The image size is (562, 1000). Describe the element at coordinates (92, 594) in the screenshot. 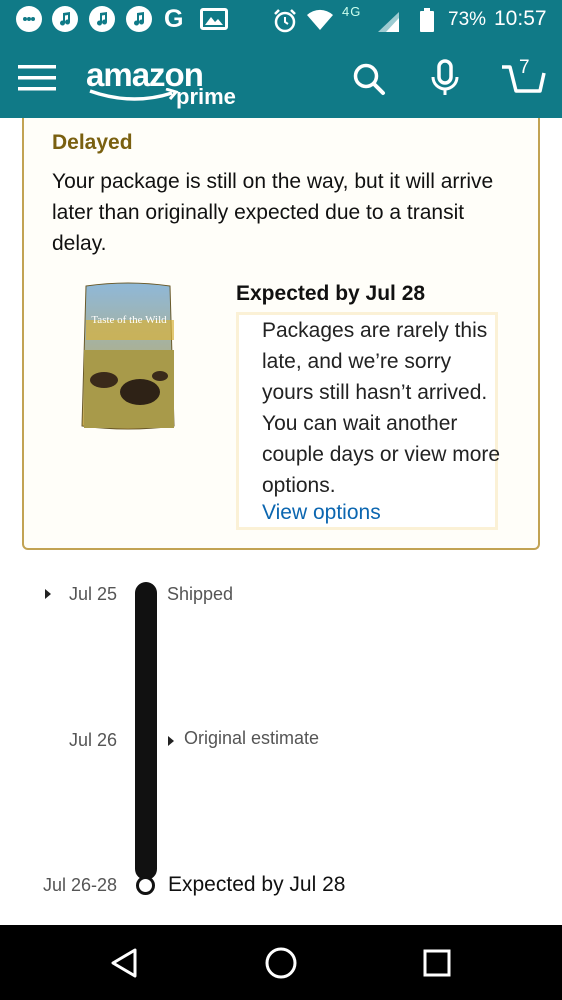

I see `timeline-date: Jul 25` at that location.